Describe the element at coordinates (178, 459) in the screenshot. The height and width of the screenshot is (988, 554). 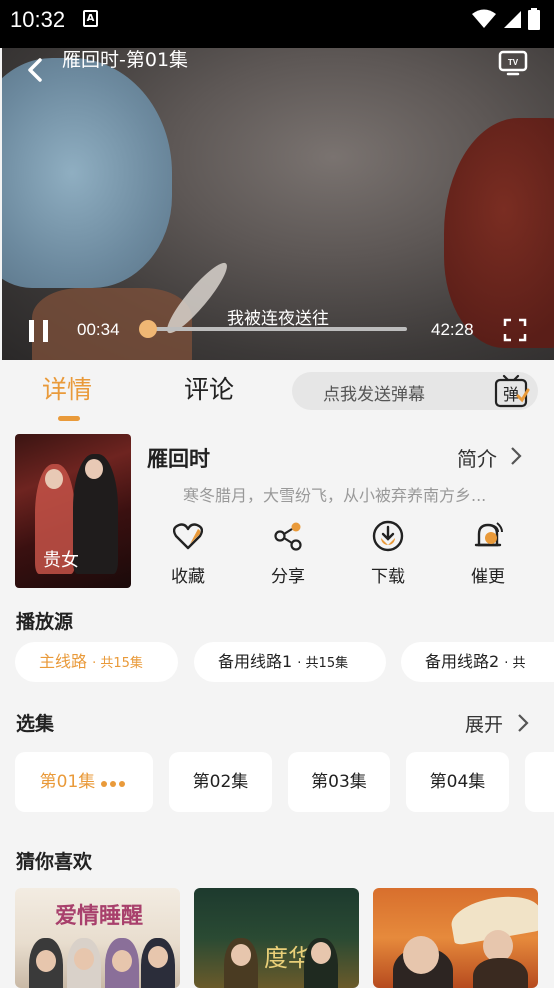
I see `show-title: 雁回时` at that location.